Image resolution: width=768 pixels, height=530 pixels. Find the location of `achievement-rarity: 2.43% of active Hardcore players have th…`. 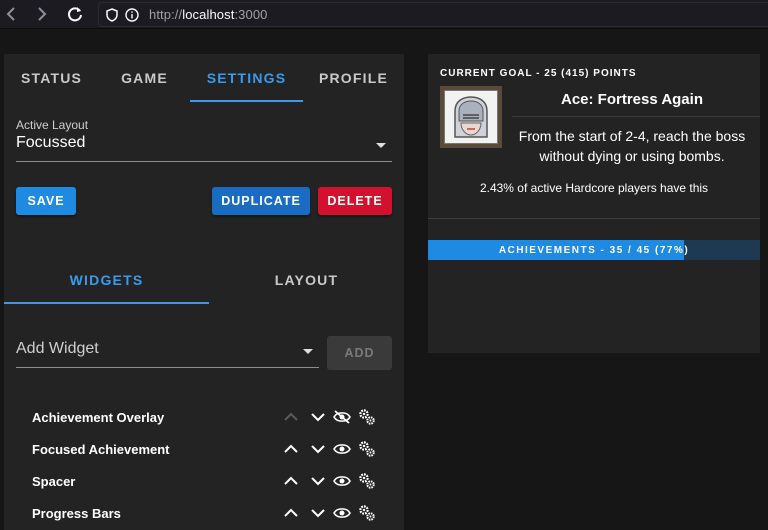

achievement-rarity: 2.43% of active Hardcore players have th… is located at coordinates (594, 188).